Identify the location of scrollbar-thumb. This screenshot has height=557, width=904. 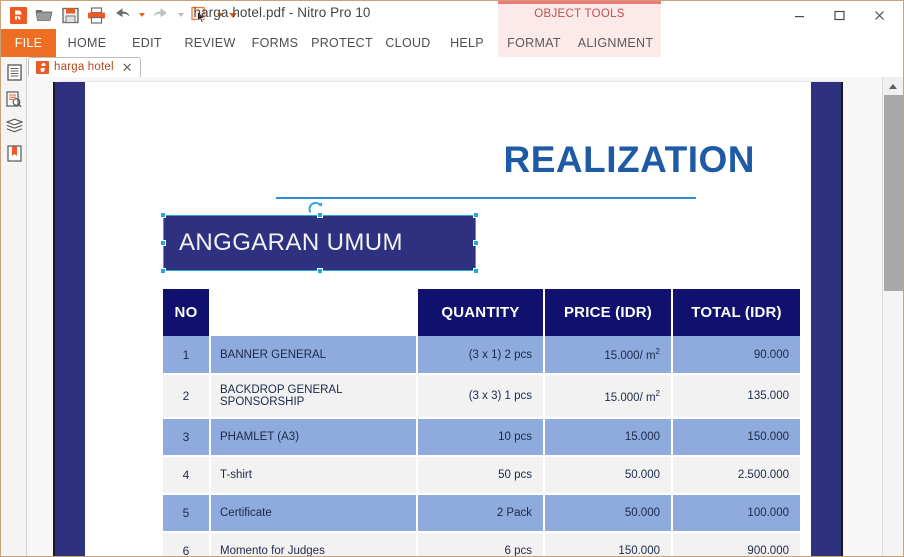
(893, 193).